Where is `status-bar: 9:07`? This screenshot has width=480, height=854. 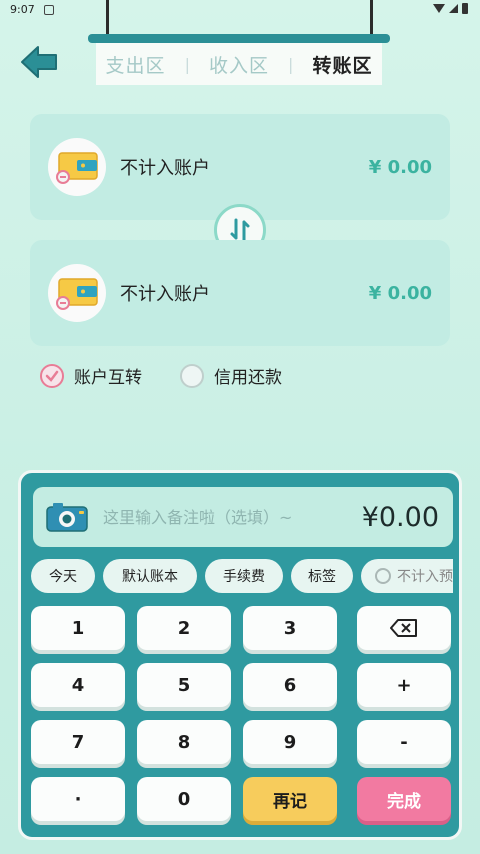
status-bar: 9:07 is located at coordinates (240, 11).